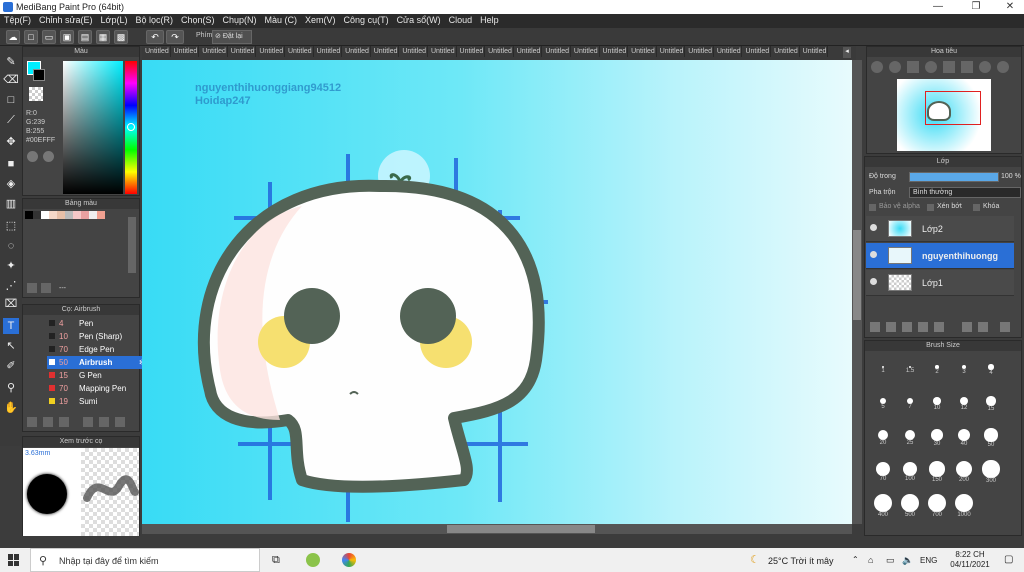 This screenshot has height=572, width=1024. Describe the element at coordinates (154, 19) in the screenshot. I see `menu-filter: Bộ lọc(R)` at that location.